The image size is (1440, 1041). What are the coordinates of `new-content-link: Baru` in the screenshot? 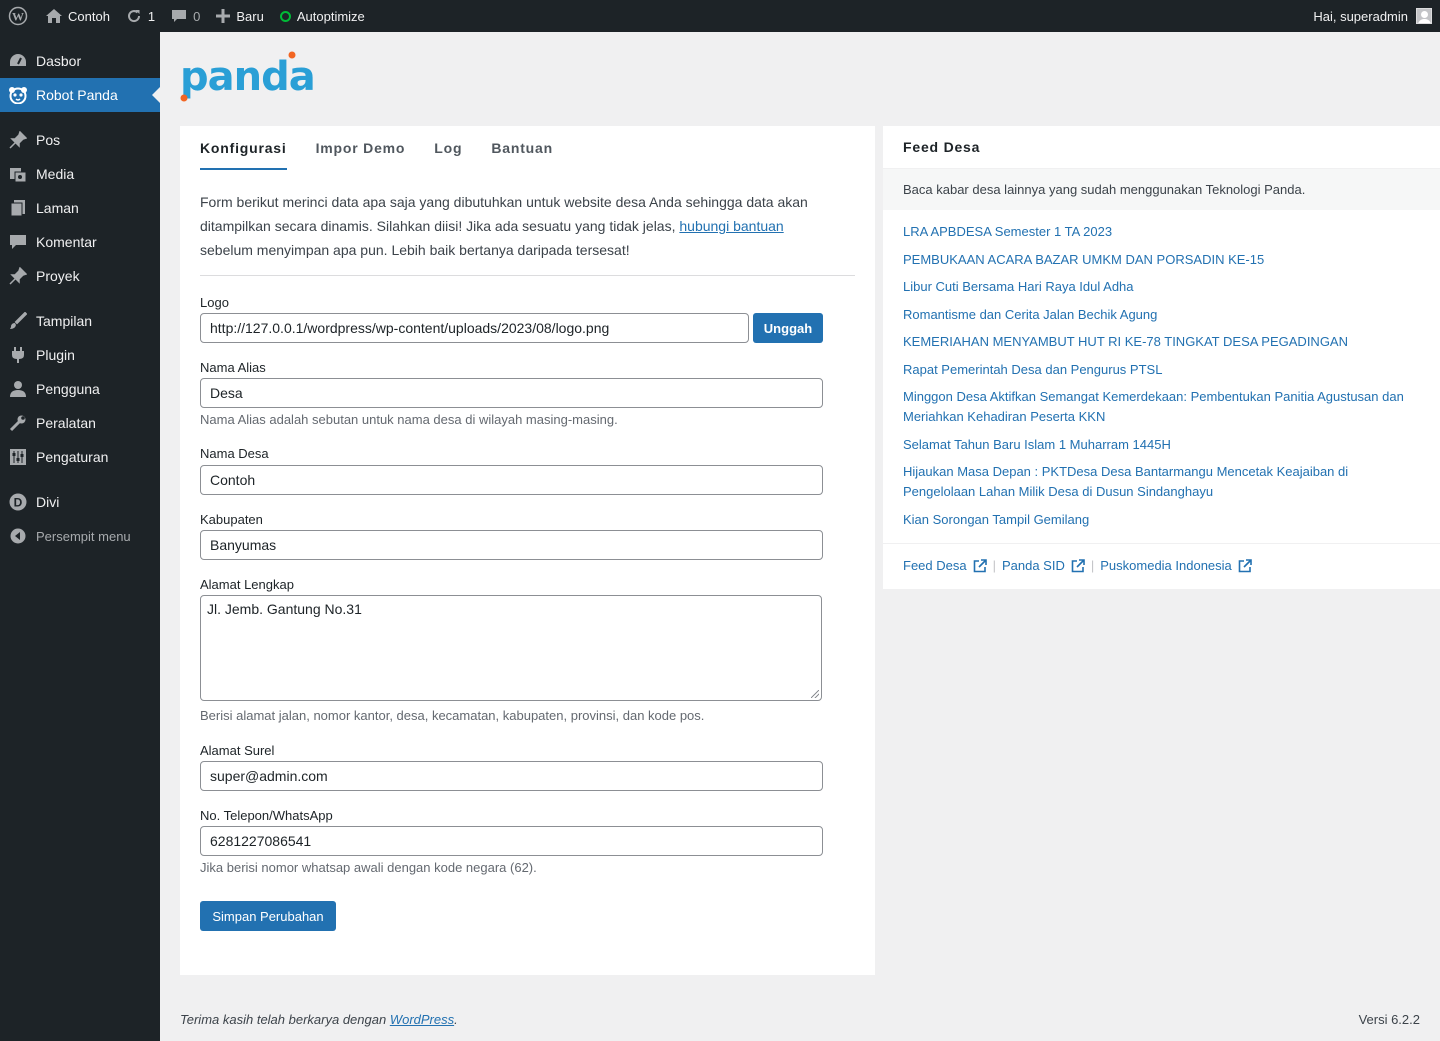 It's located at (239, 16).